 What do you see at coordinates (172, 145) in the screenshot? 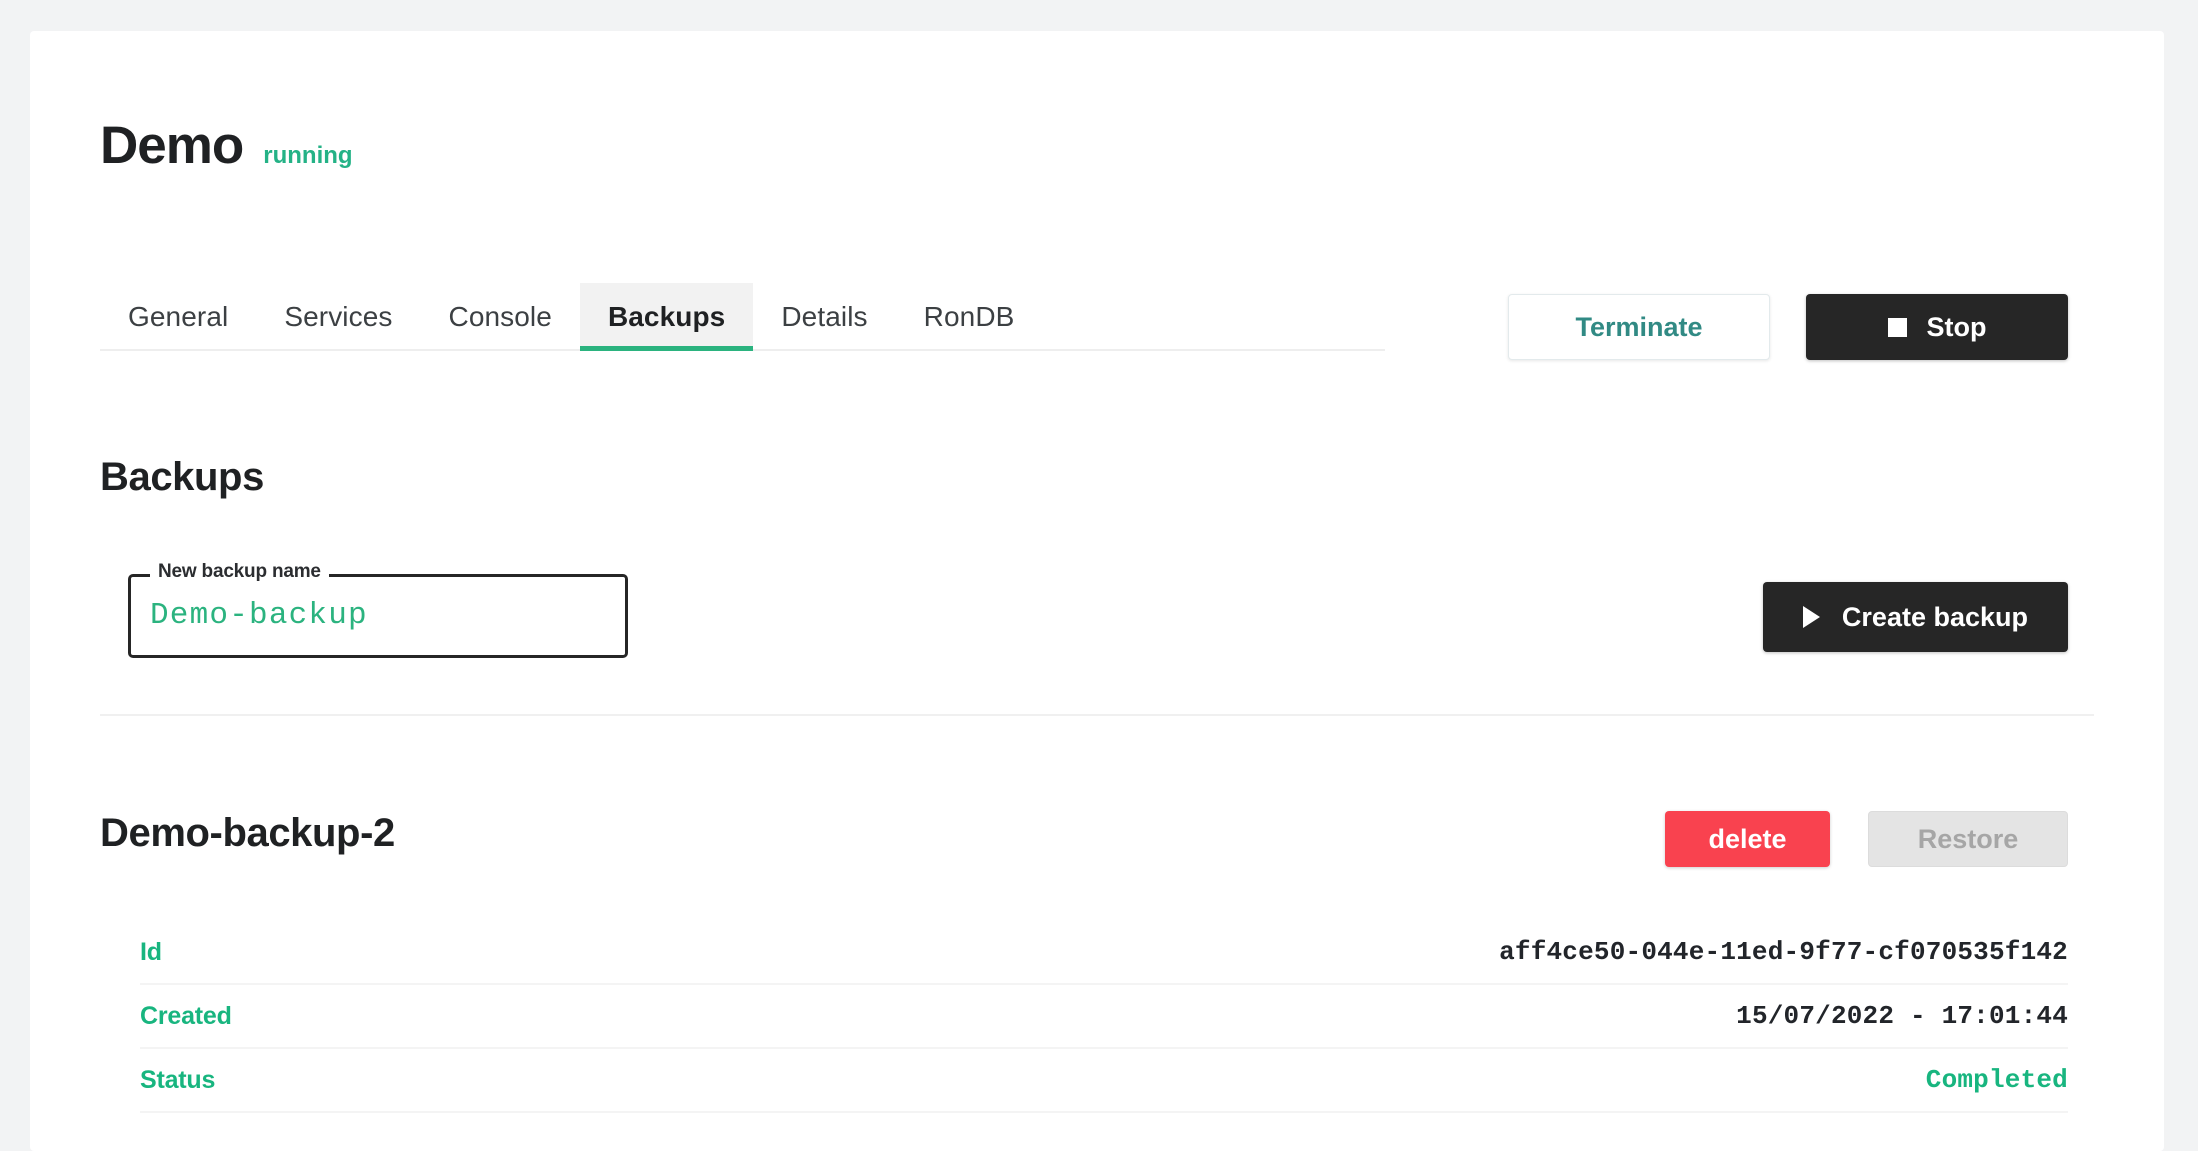
I see `page-title: Demo` at bounding box center [172, 145].